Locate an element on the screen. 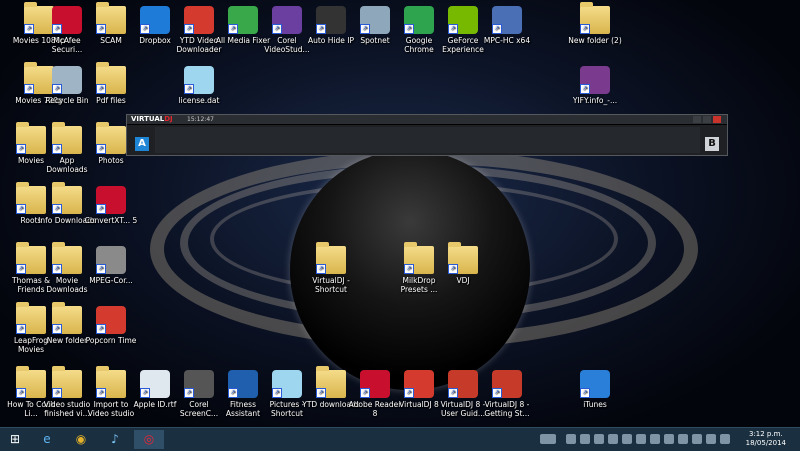  clock-time: 3:12 p.m. is located at coordinates (765, 434).